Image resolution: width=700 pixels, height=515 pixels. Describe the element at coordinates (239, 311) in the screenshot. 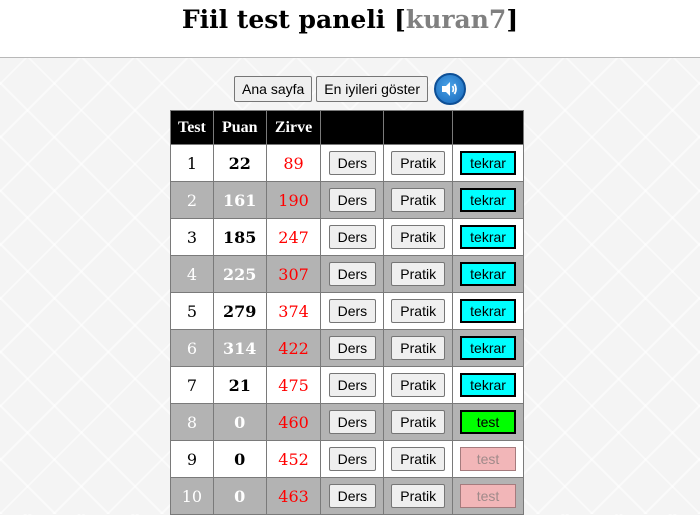

I see `score: 279` at that location.